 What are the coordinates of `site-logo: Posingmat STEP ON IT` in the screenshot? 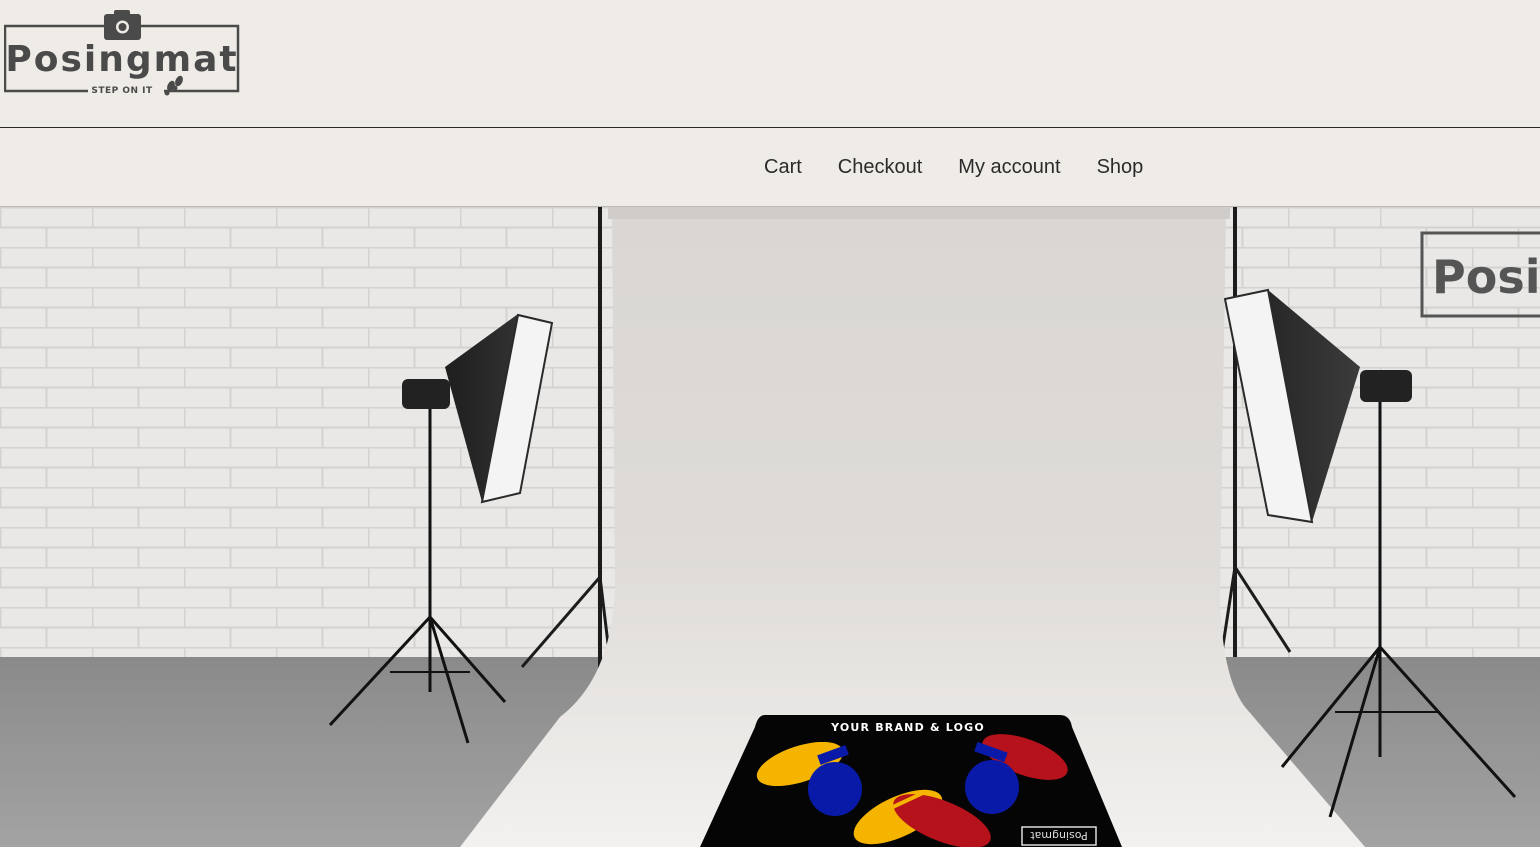 It's located at (122, 55).